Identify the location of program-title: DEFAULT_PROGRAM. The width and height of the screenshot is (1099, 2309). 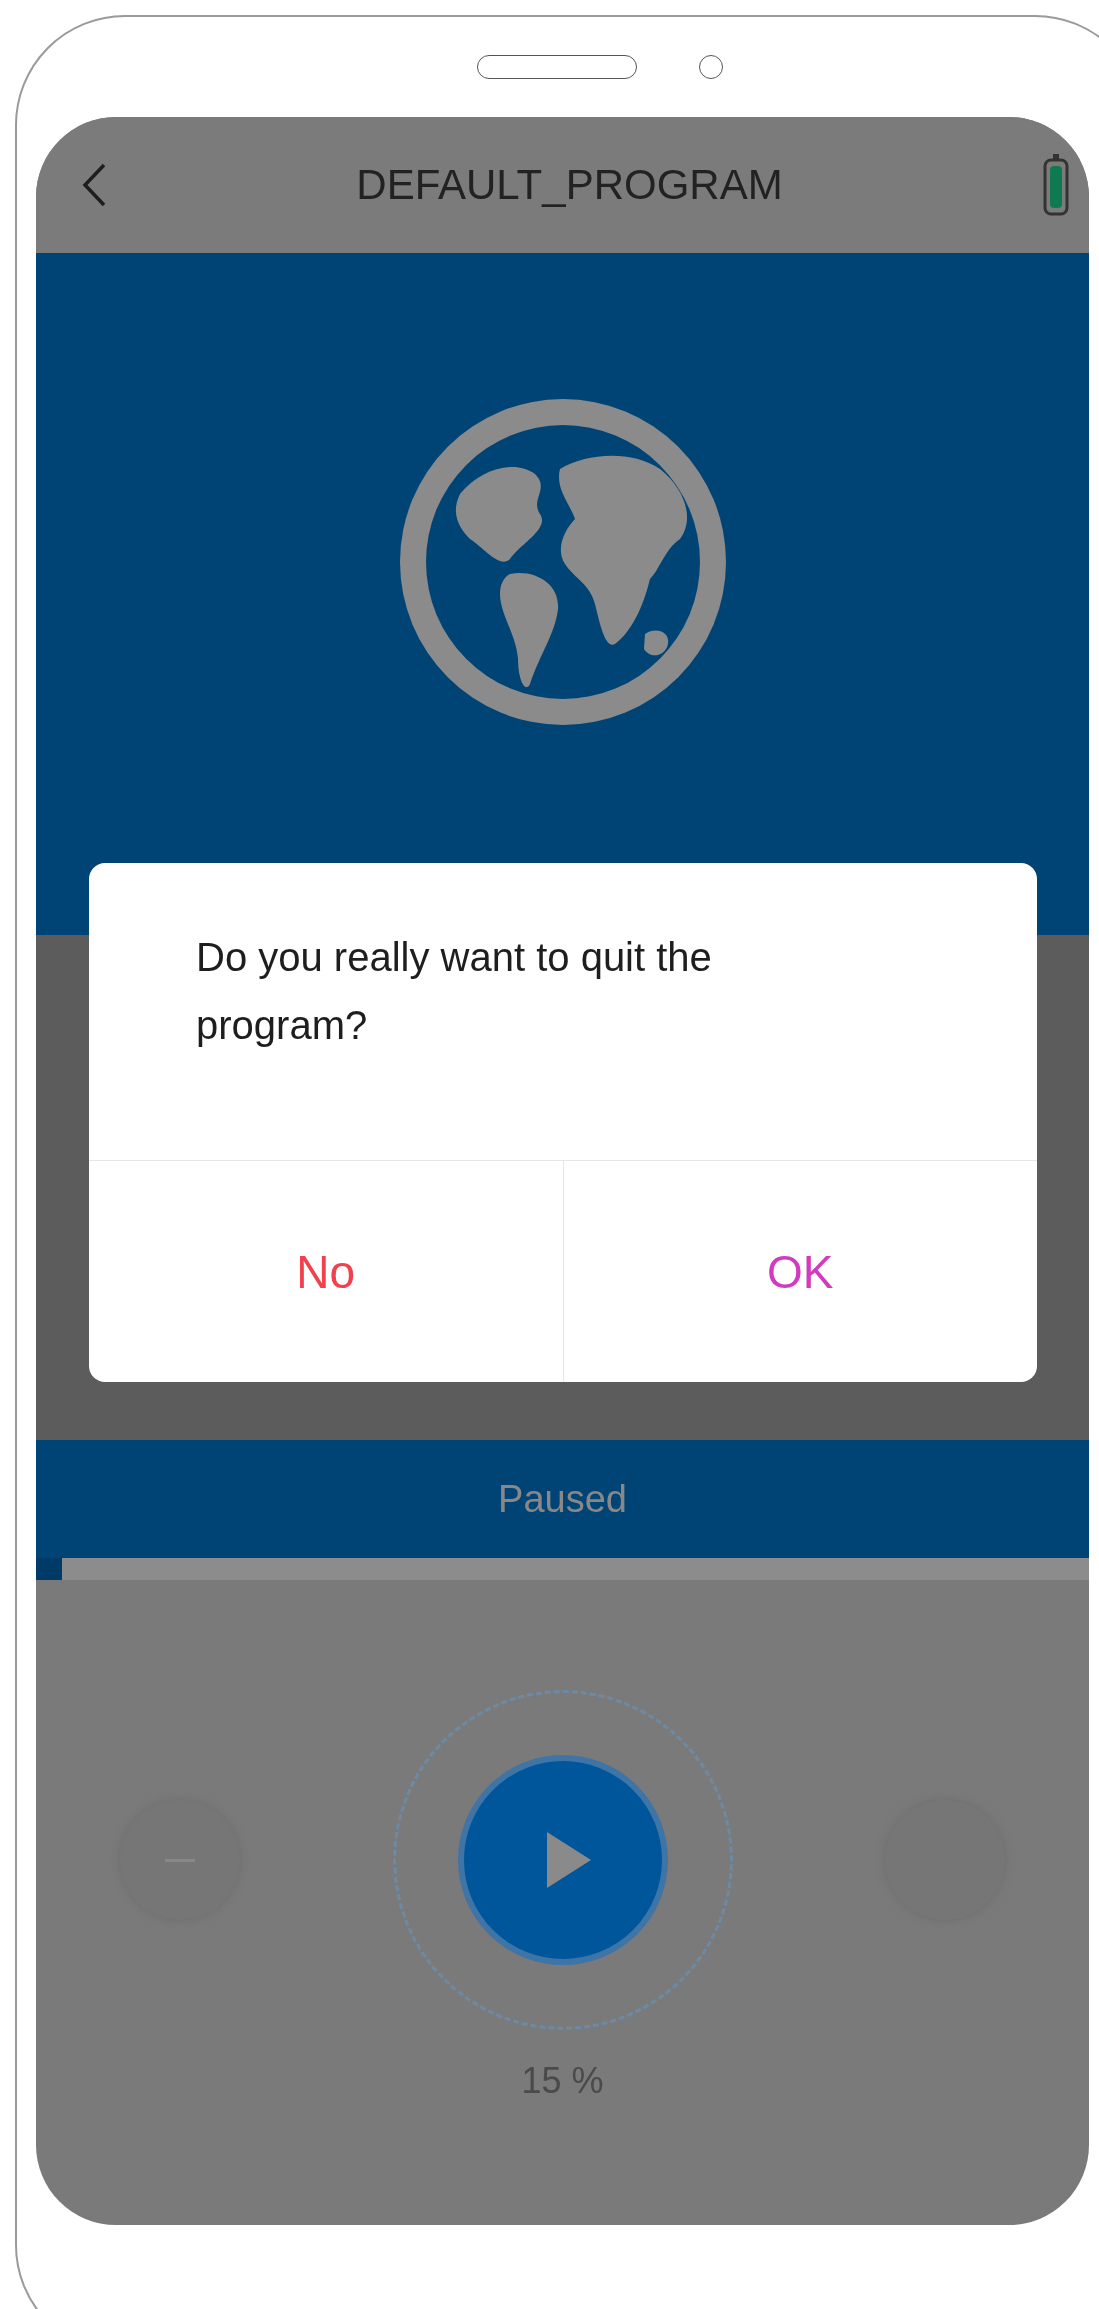
(569, 185).